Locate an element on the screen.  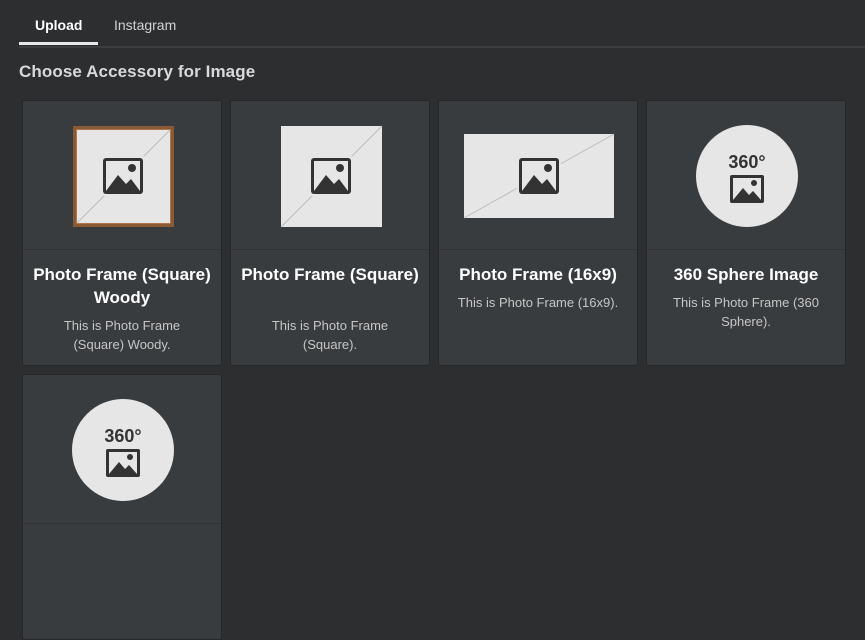
accessory-card-360-sphere-2: 360° is located at coordinates (122, 507).